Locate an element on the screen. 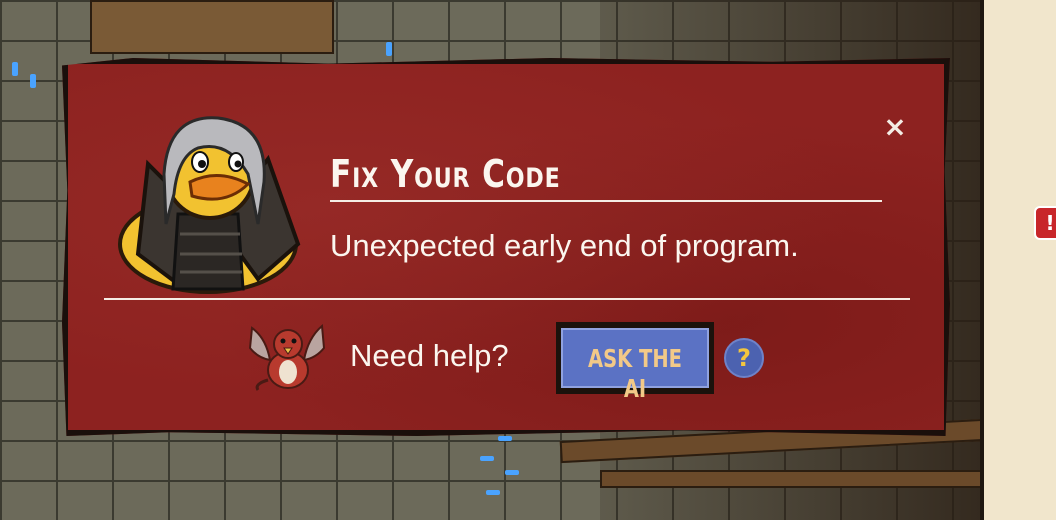 This screenshot has width=1056, height=520. ask-the-ai-button: ASK THE AI is located at coordinates (635, 362).